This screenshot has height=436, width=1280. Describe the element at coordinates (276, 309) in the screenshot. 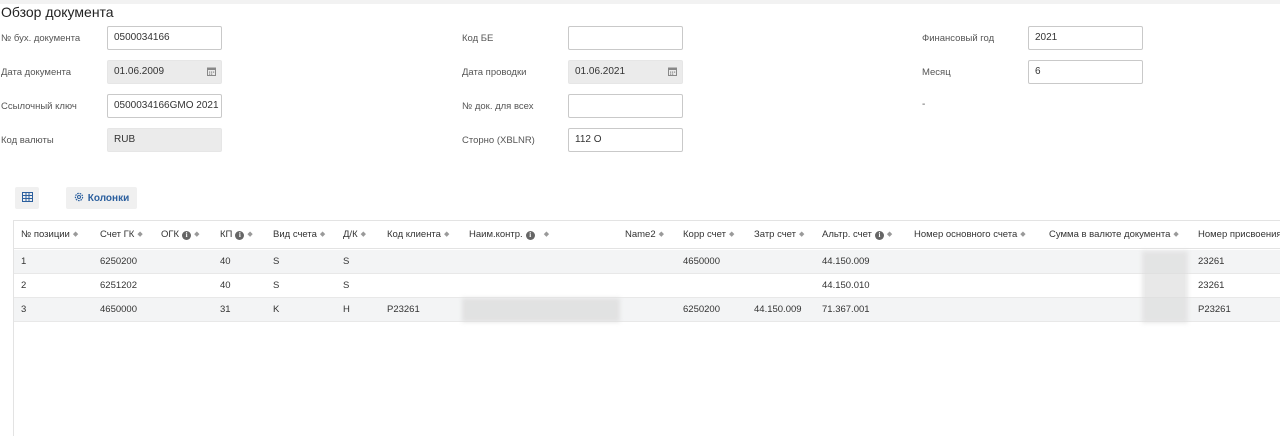

I see `cell-account-type: K` at that location.